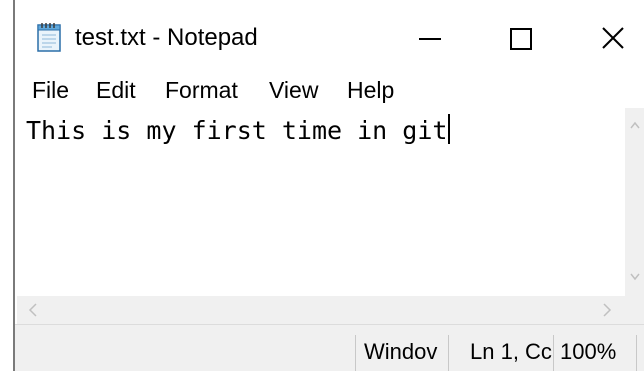 The height and width of the screenshot is (371, 644). What do you see at coordinates (50, 90) in the screenshot?
I see `menu-file: File` at bounding box center [50, 90].